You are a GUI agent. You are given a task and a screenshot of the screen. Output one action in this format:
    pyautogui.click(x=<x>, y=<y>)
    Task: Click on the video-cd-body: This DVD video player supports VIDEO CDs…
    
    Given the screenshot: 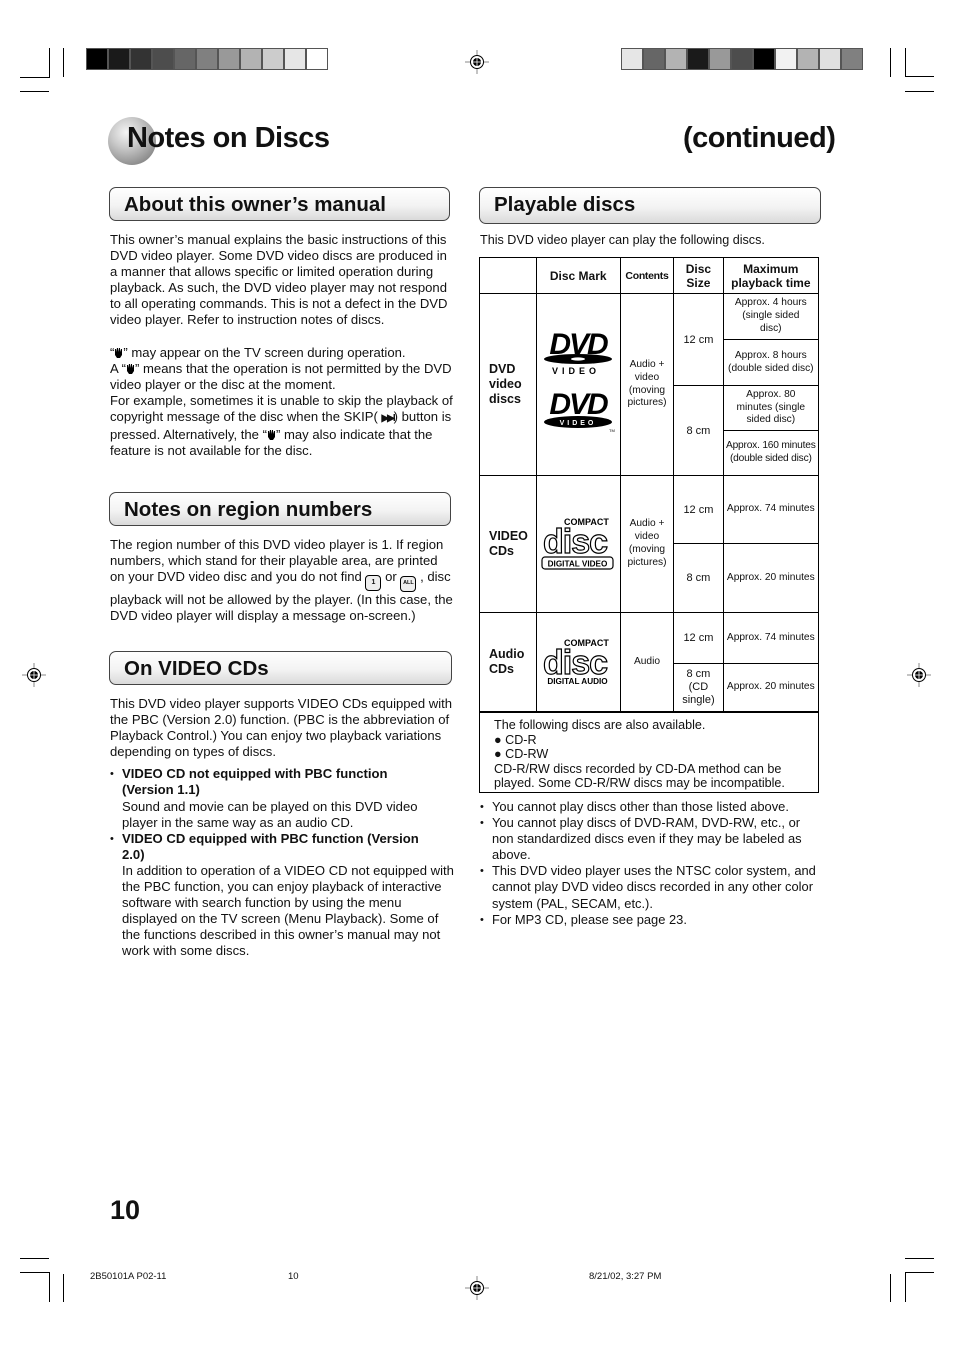 What is the action you would take?
    pyautogui.click(x=282, y=828)
    